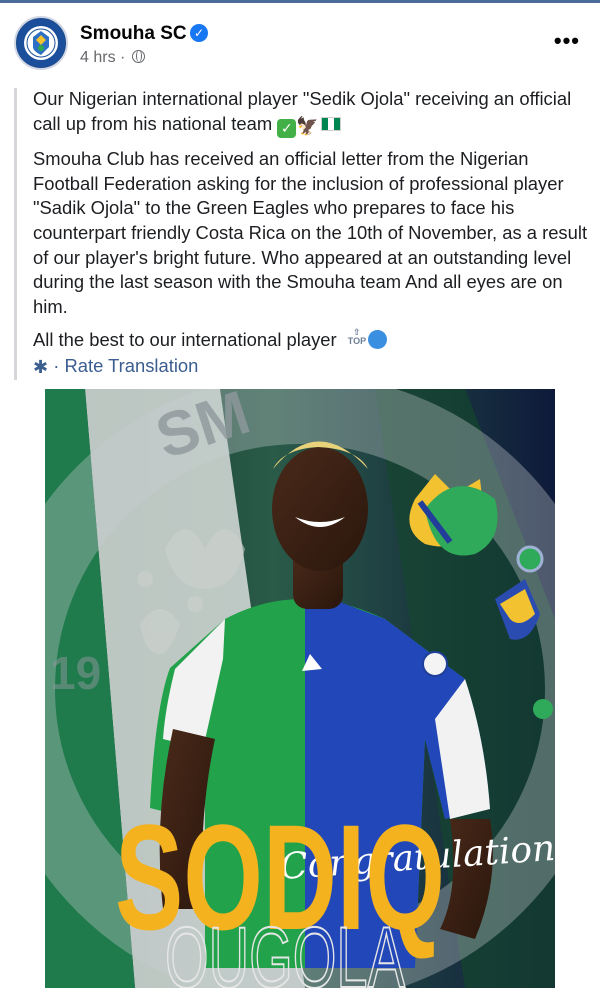 The height and width of the screenshot is (988, 600). I want to click on blue-circle-icon, so click(378, 340).